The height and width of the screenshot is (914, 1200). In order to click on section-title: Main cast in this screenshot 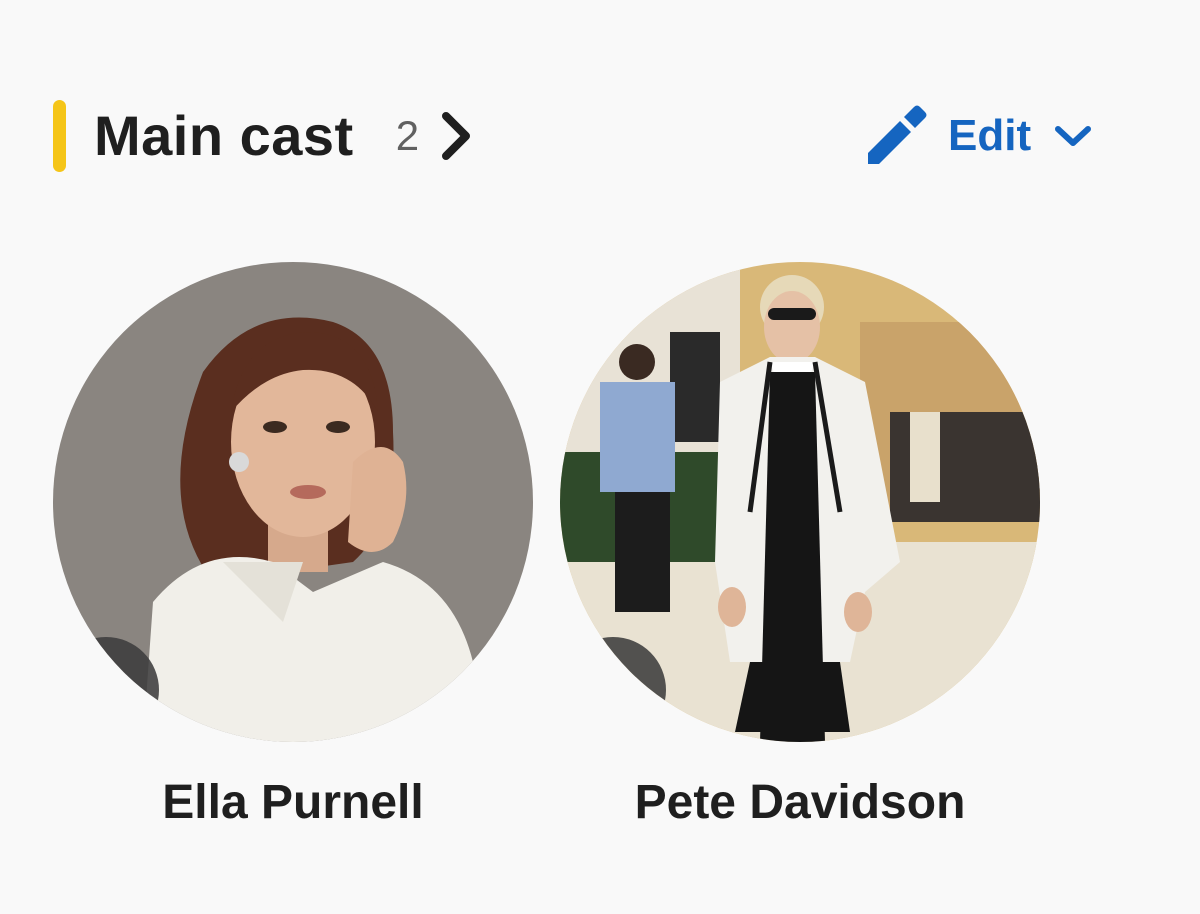, I will do `click(224, 135)`.